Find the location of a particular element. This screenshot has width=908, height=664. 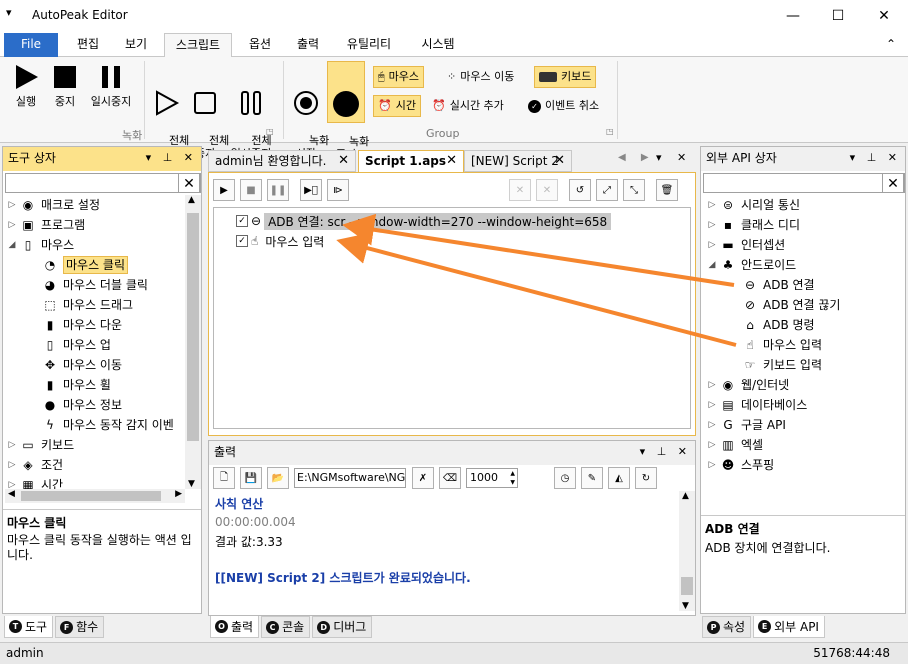

tree-item: ▷ ▣ 프로그램 is located at coordinates (45, 225).